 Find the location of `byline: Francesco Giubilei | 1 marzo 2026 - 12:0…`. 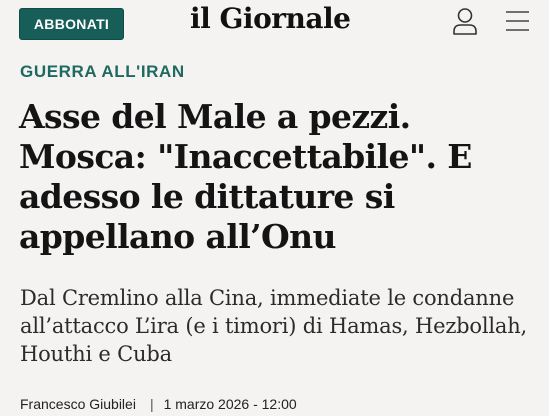

byline: Francesco Giubilei | 1 marzo 2026 - 12:0… is located at coordinates (158, 404).